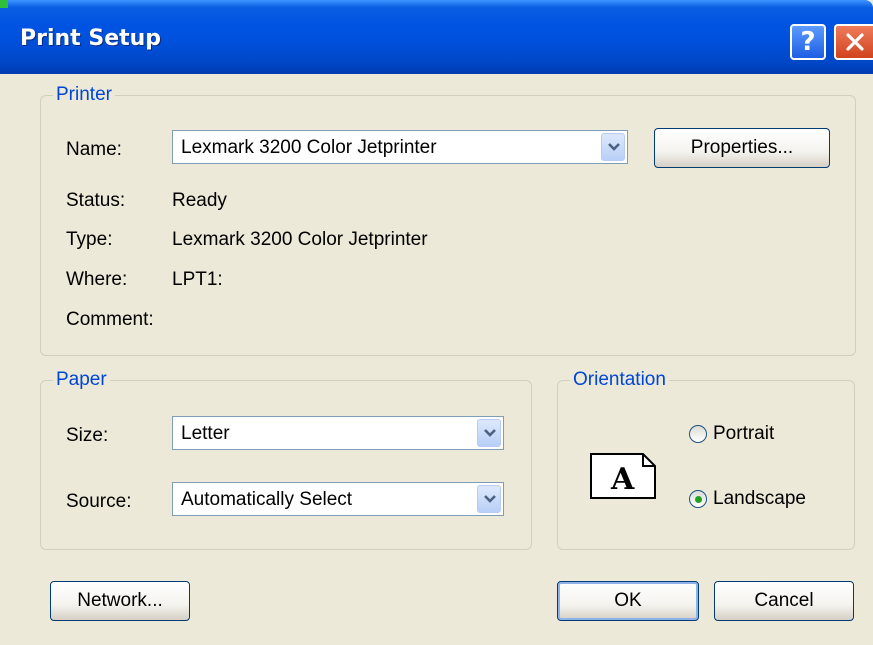  What do you see at coordinates (698, 434) in the screenshot?
I see `portrait-radio` at bounding box center [698, 434].